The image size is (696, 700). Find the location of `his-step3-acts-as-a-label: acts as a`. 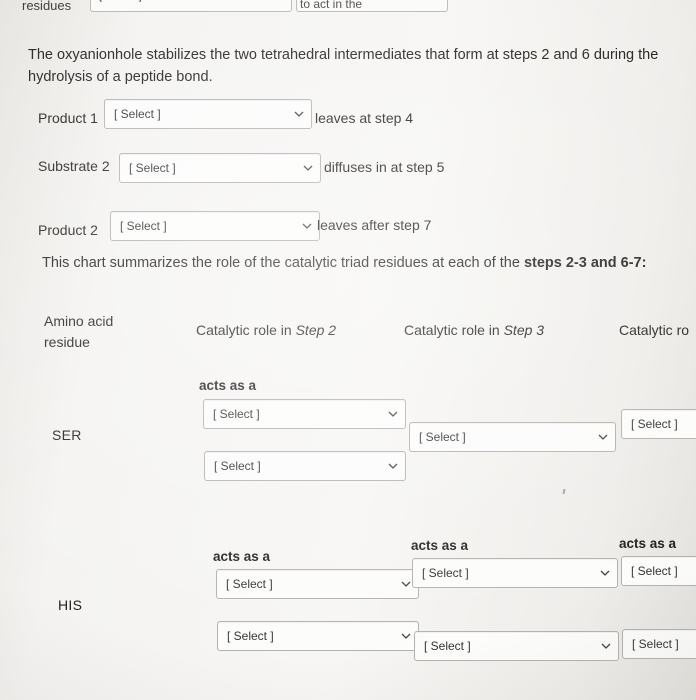

his-step3-acts-as-a-label: acts as a is located at coordinates (440, 545).